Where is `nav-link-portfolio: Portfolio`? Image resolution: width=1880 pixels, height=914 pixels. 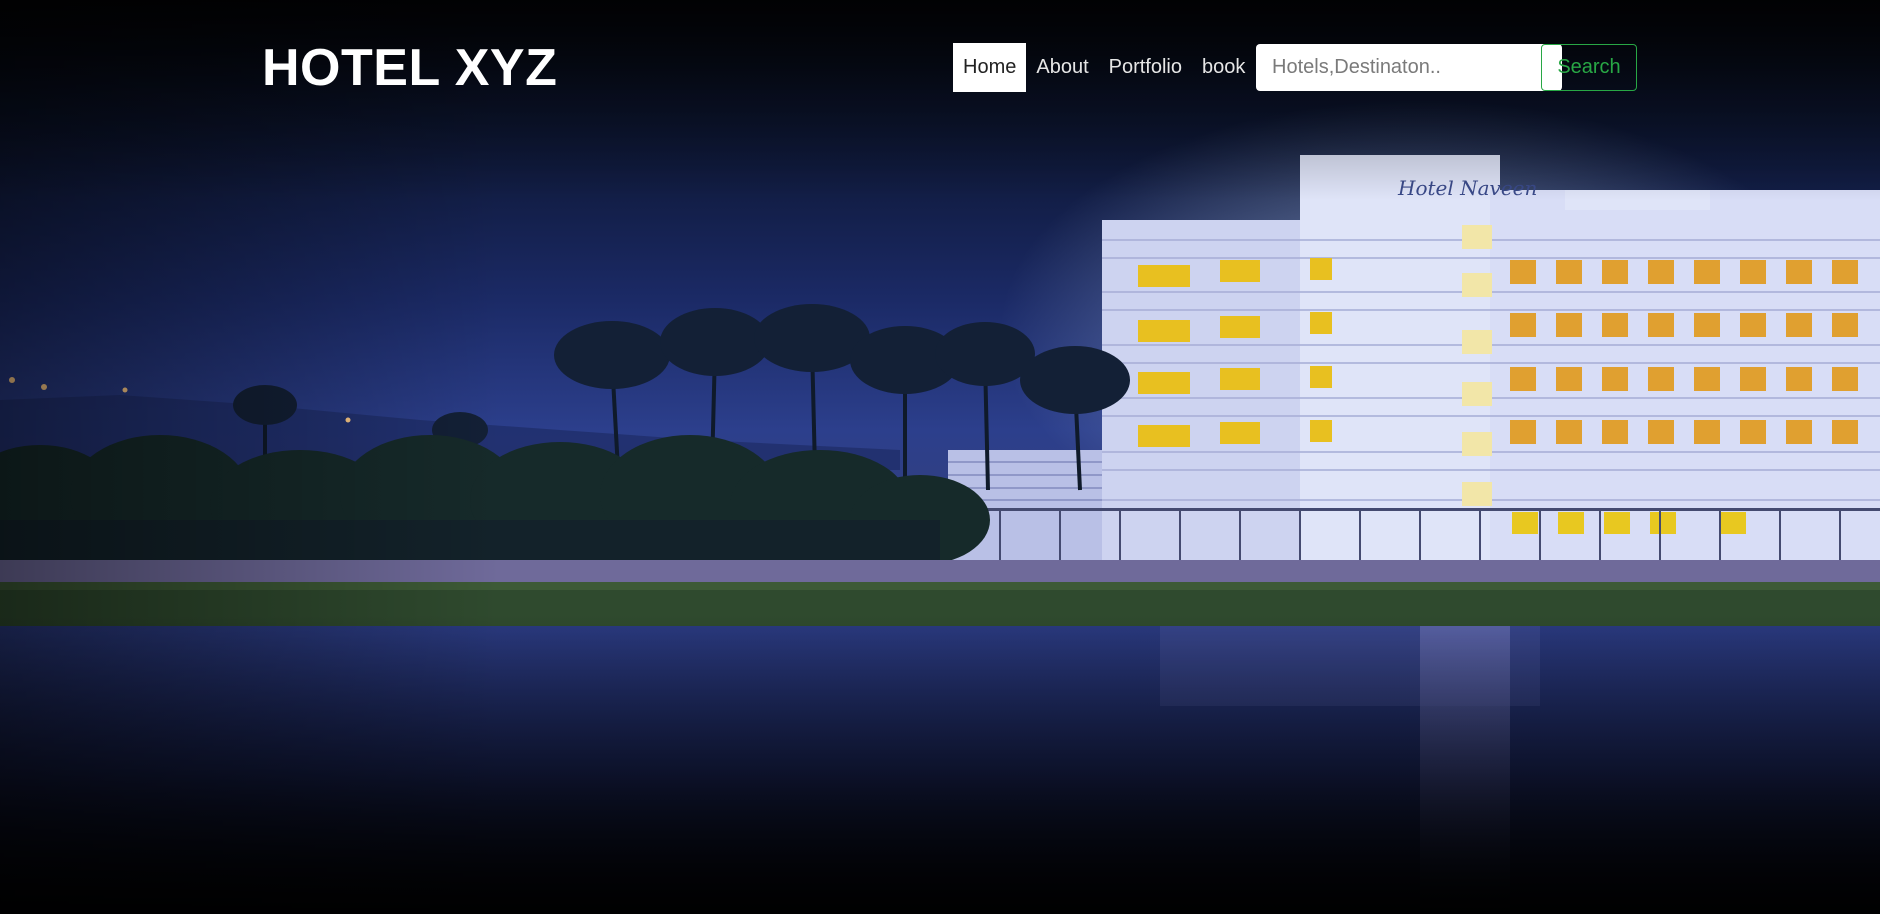
nav-link-portfolio: Portfolio is located at coordinates (1145, 67).